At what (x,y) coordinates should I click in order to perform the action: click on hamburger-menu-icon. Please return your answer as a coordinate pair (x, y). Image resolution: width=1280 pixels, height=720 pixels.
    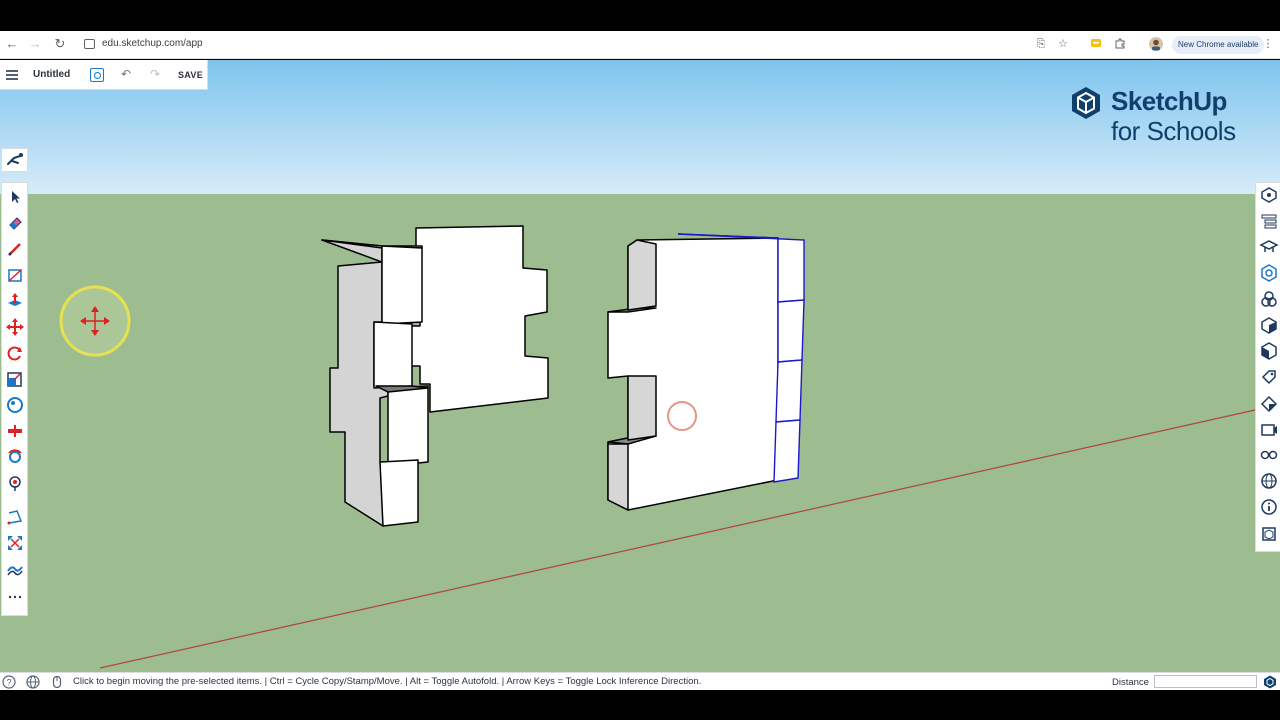
    Looking at the image, I should click on (12, 75).